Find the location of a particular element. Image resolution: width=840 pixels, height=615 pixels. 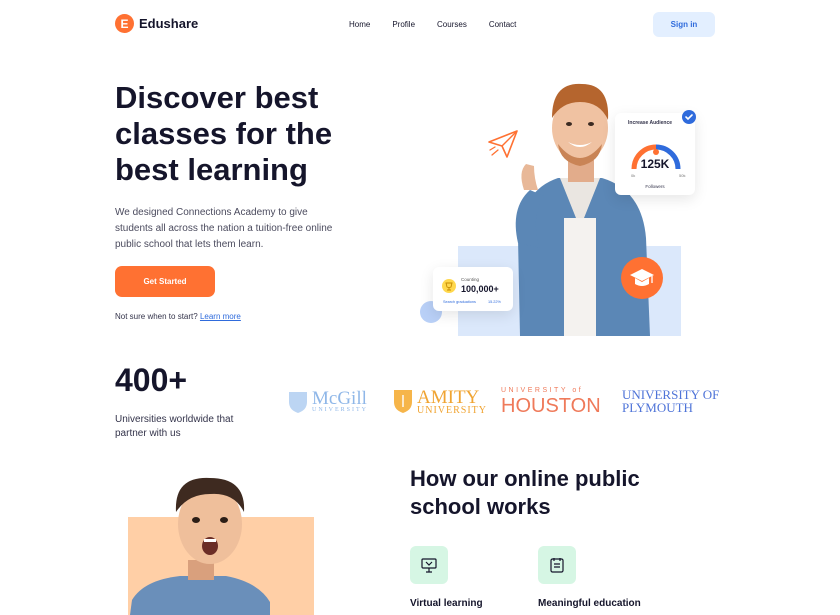

sign-in-button: Sign in is located at coordinates (684, 24).